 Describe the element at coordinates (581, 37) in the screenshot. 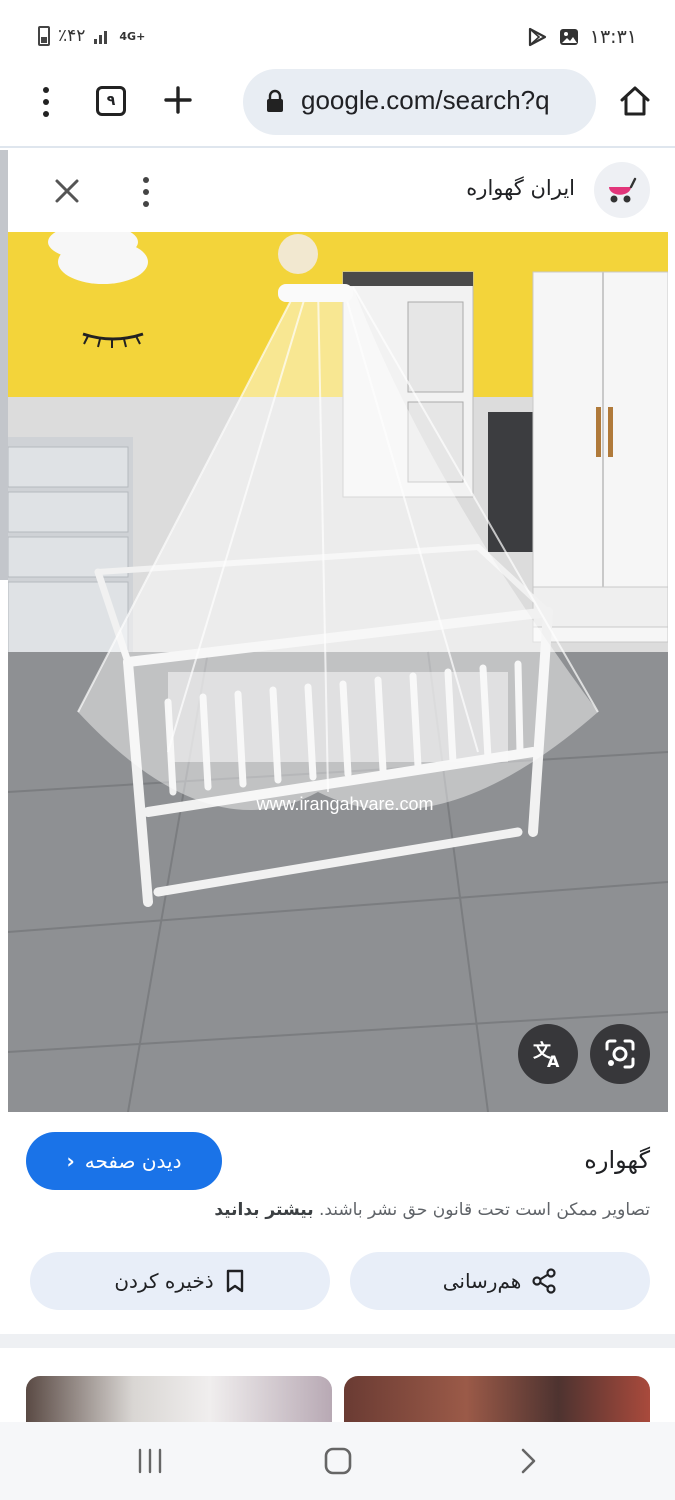

I see `status-right: ۱۳:۳۱` at that location.